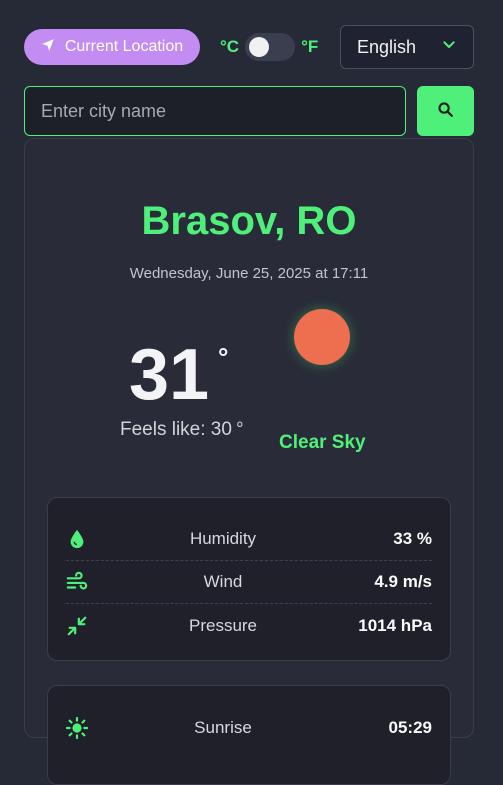 The width and height of the screenshot is (503, 785). I want to click on detail-value: 1014 hPa, so click(395, 625).